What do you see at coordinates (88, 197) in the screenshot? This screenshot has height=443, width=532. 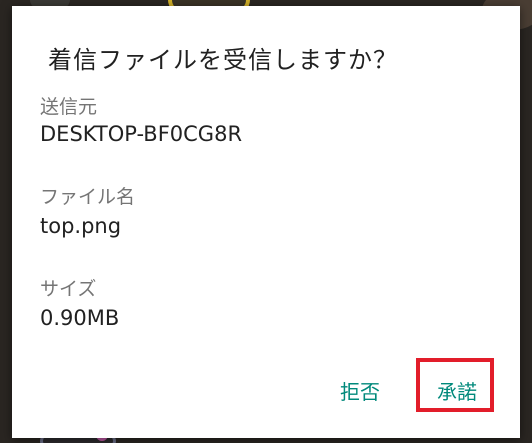 I see `file-name-label: ファイル名` at bounding box center [88, 197].